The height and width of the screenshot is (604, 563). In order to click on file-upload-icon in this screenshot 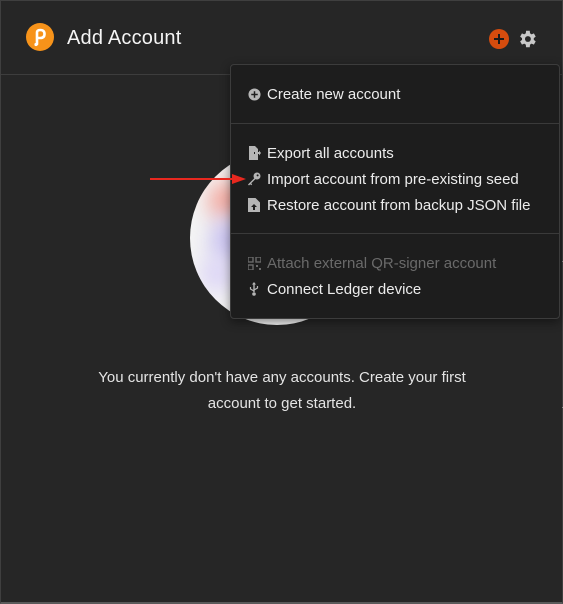, I will do `click(254, 205)`.